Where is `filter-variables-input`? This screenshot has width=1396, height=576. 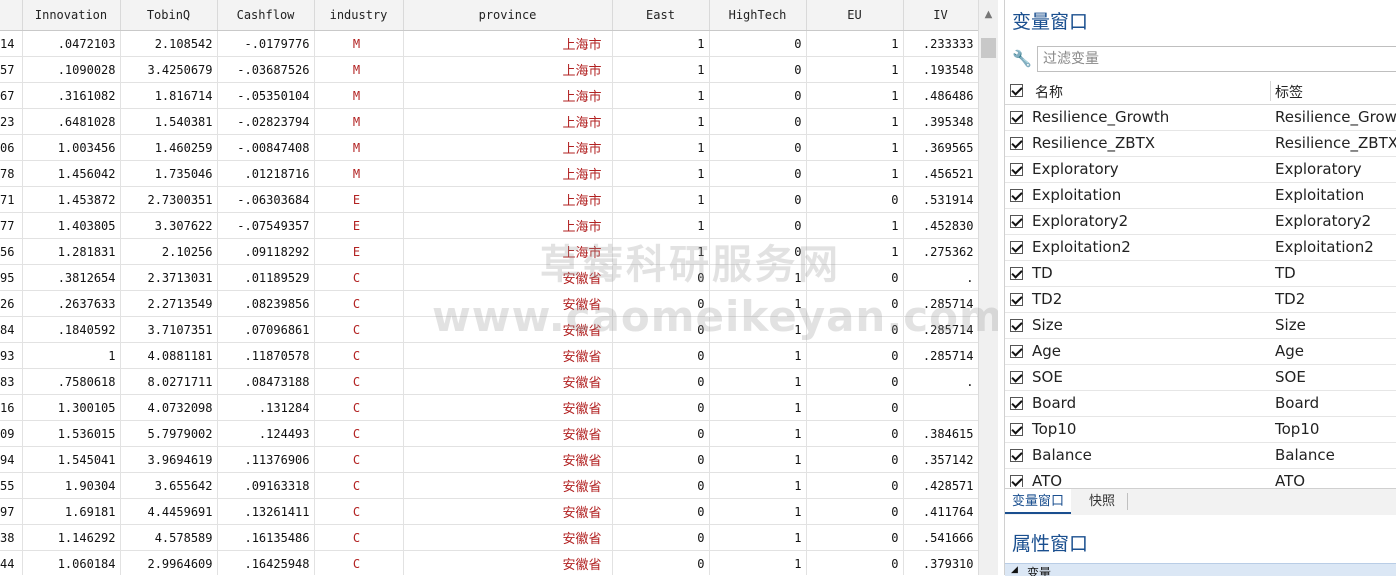
filter-variables-input is located at coordinates (1216, 59).